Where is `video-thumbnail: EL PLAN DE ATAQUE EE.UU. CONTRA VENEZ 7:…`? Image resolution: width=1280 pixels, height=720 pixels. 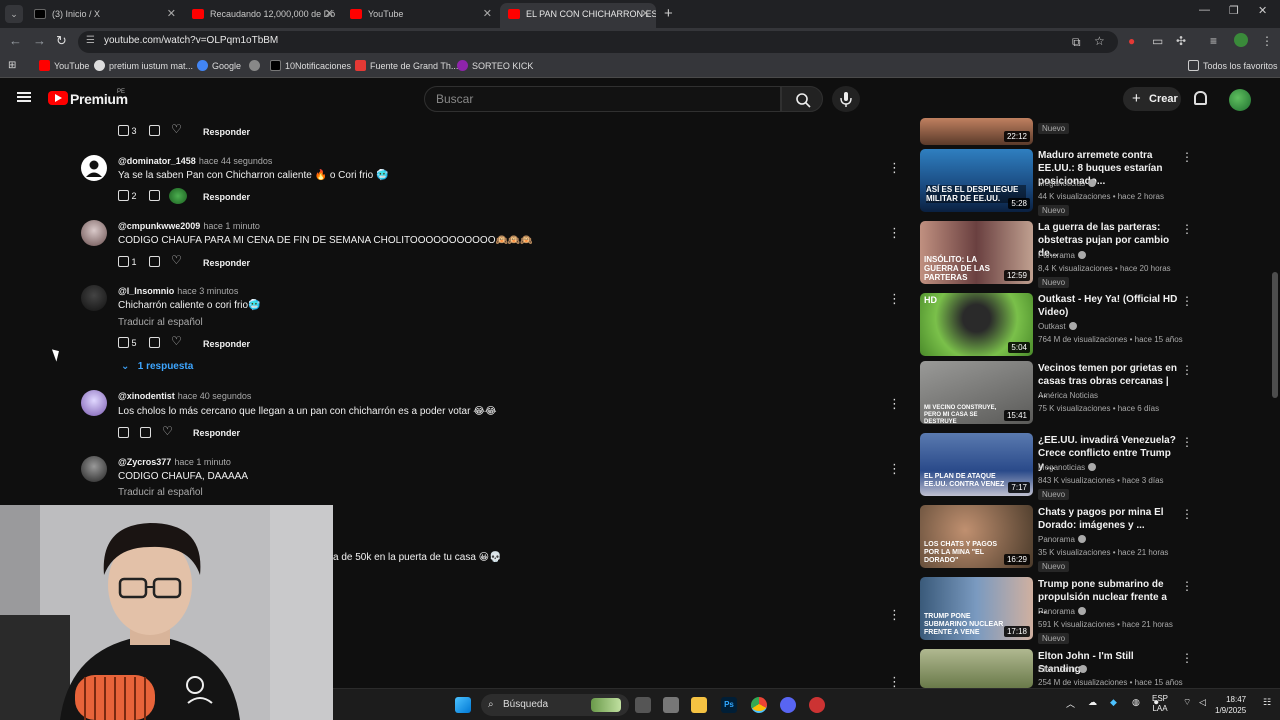
video-thumbnail: EL PLAN DE ATAQUE EE.UU. CONTRA VENEZ 7:… is located at coordinates (976, 464).